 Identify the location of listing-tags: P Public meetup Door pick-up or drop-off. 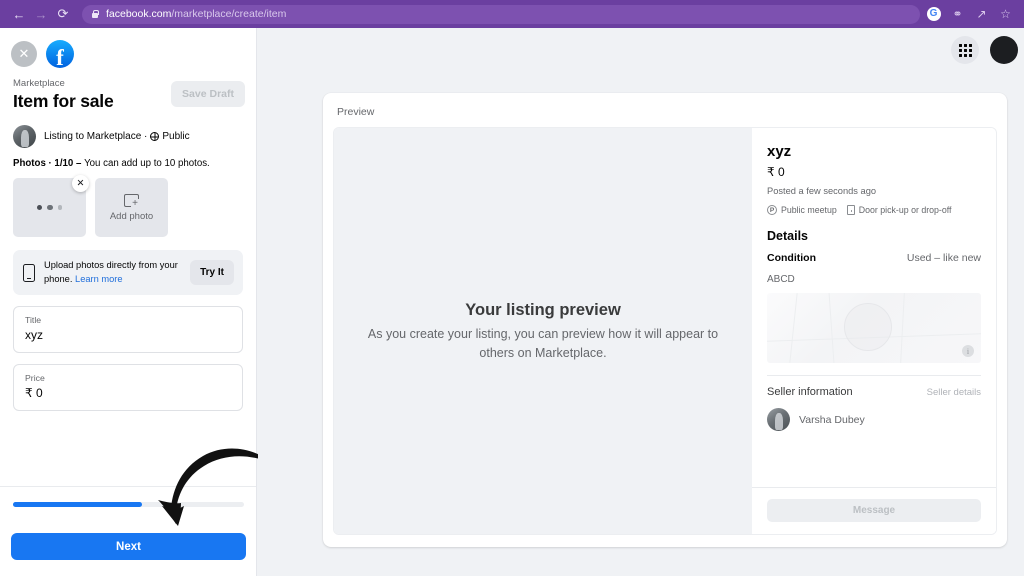
(874, 210).